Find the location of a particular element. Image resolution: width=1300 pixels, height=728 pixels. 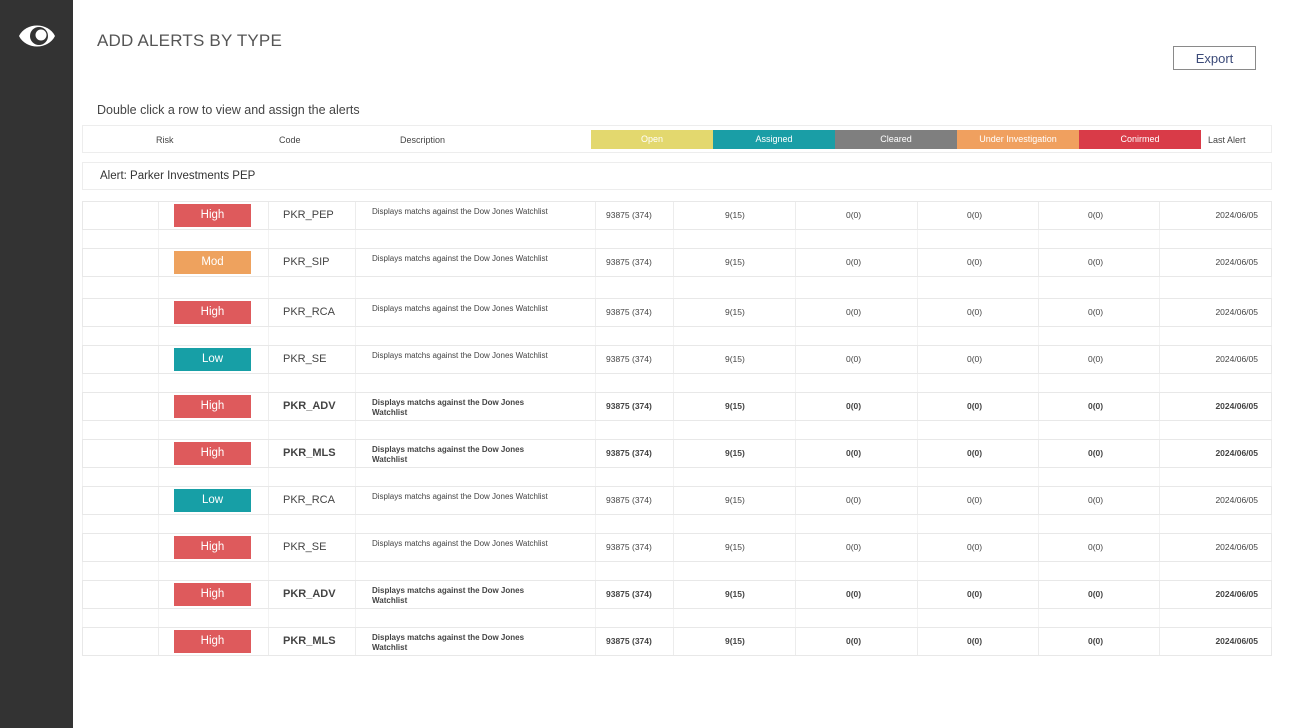

sidebar is located at coordinates (36, 364).